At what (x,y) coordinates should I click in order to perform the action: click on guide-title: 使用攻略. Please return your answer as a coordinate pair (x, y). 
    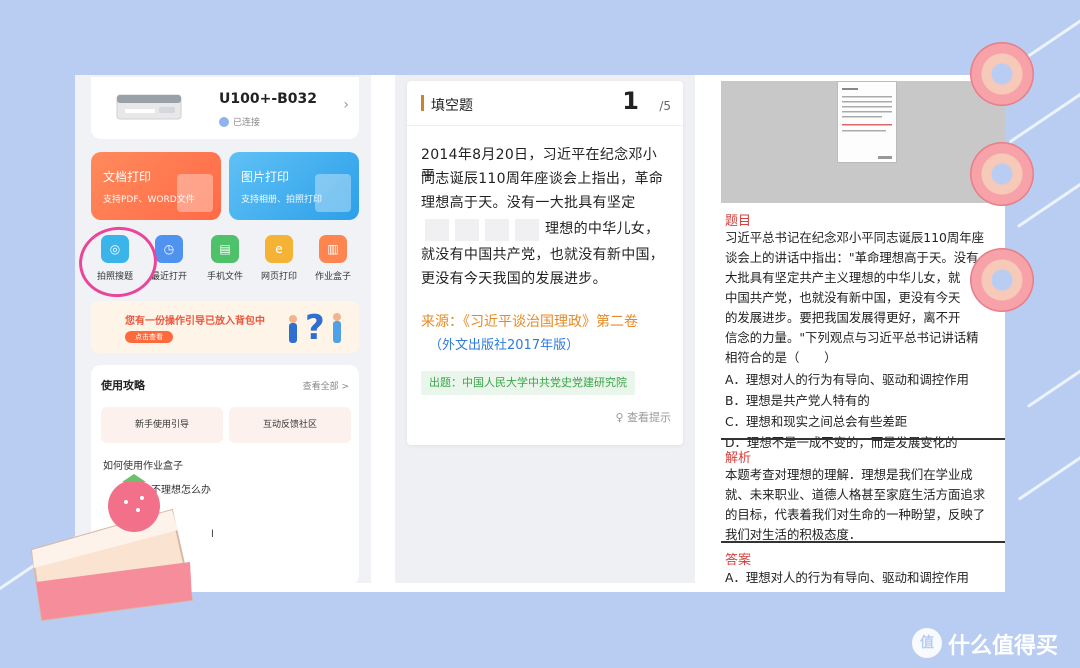
    Looking at the image, I should click on (123, 385).